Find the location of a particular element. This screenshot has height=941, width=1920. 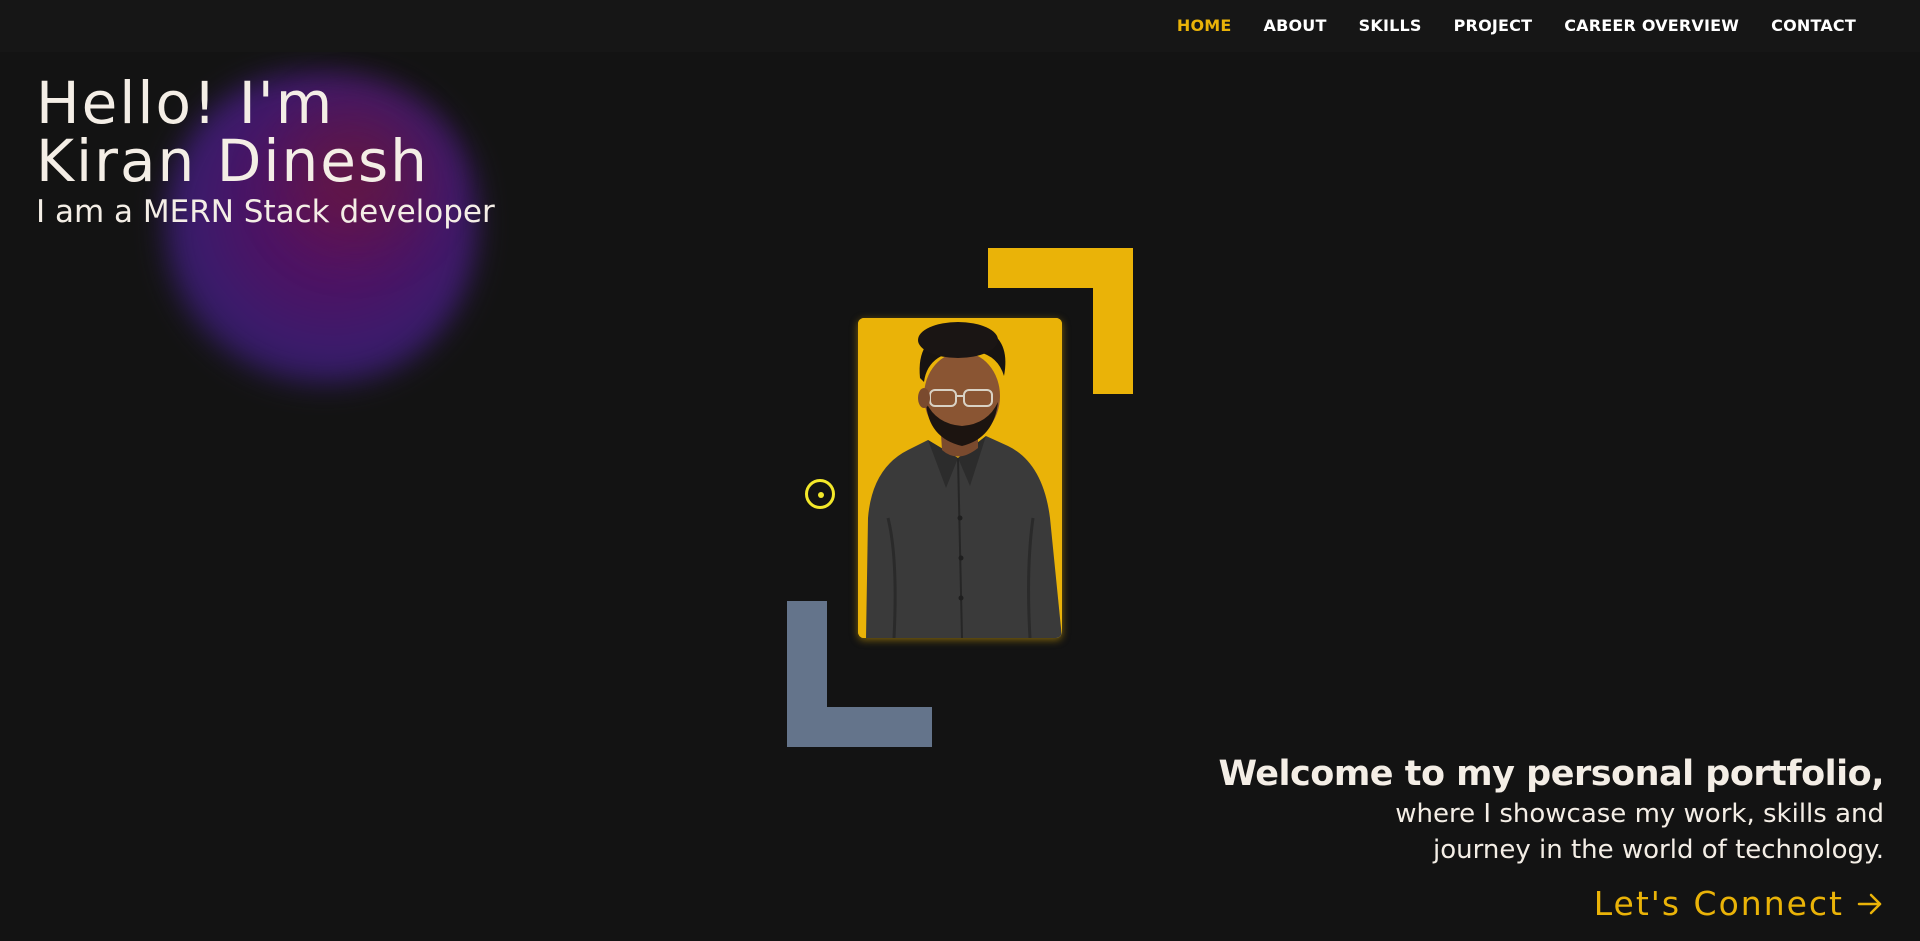

nav-item-project: PROJECT is located at coordinates (1493, 25).